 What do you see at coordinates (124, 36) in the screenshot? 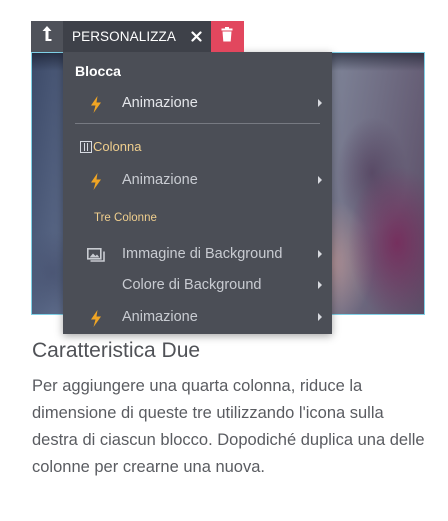
I see `toolbar-title: PERSONALIZZA` at bounding box center [124, 36].